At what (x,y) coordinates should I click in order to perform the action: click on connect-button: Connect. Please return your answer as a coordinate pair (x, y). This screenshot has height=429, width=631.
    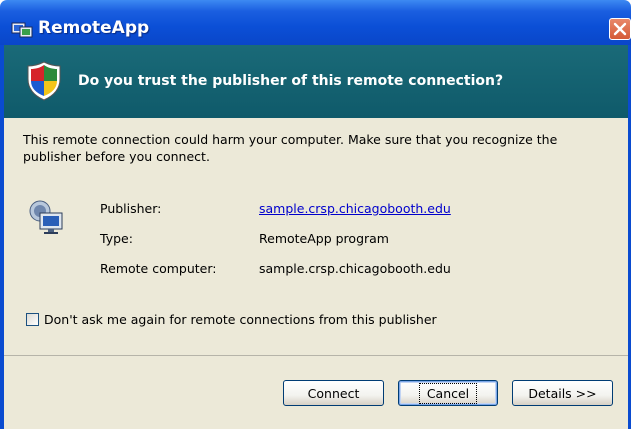
    Looking at the image, I should click on (333, 393).